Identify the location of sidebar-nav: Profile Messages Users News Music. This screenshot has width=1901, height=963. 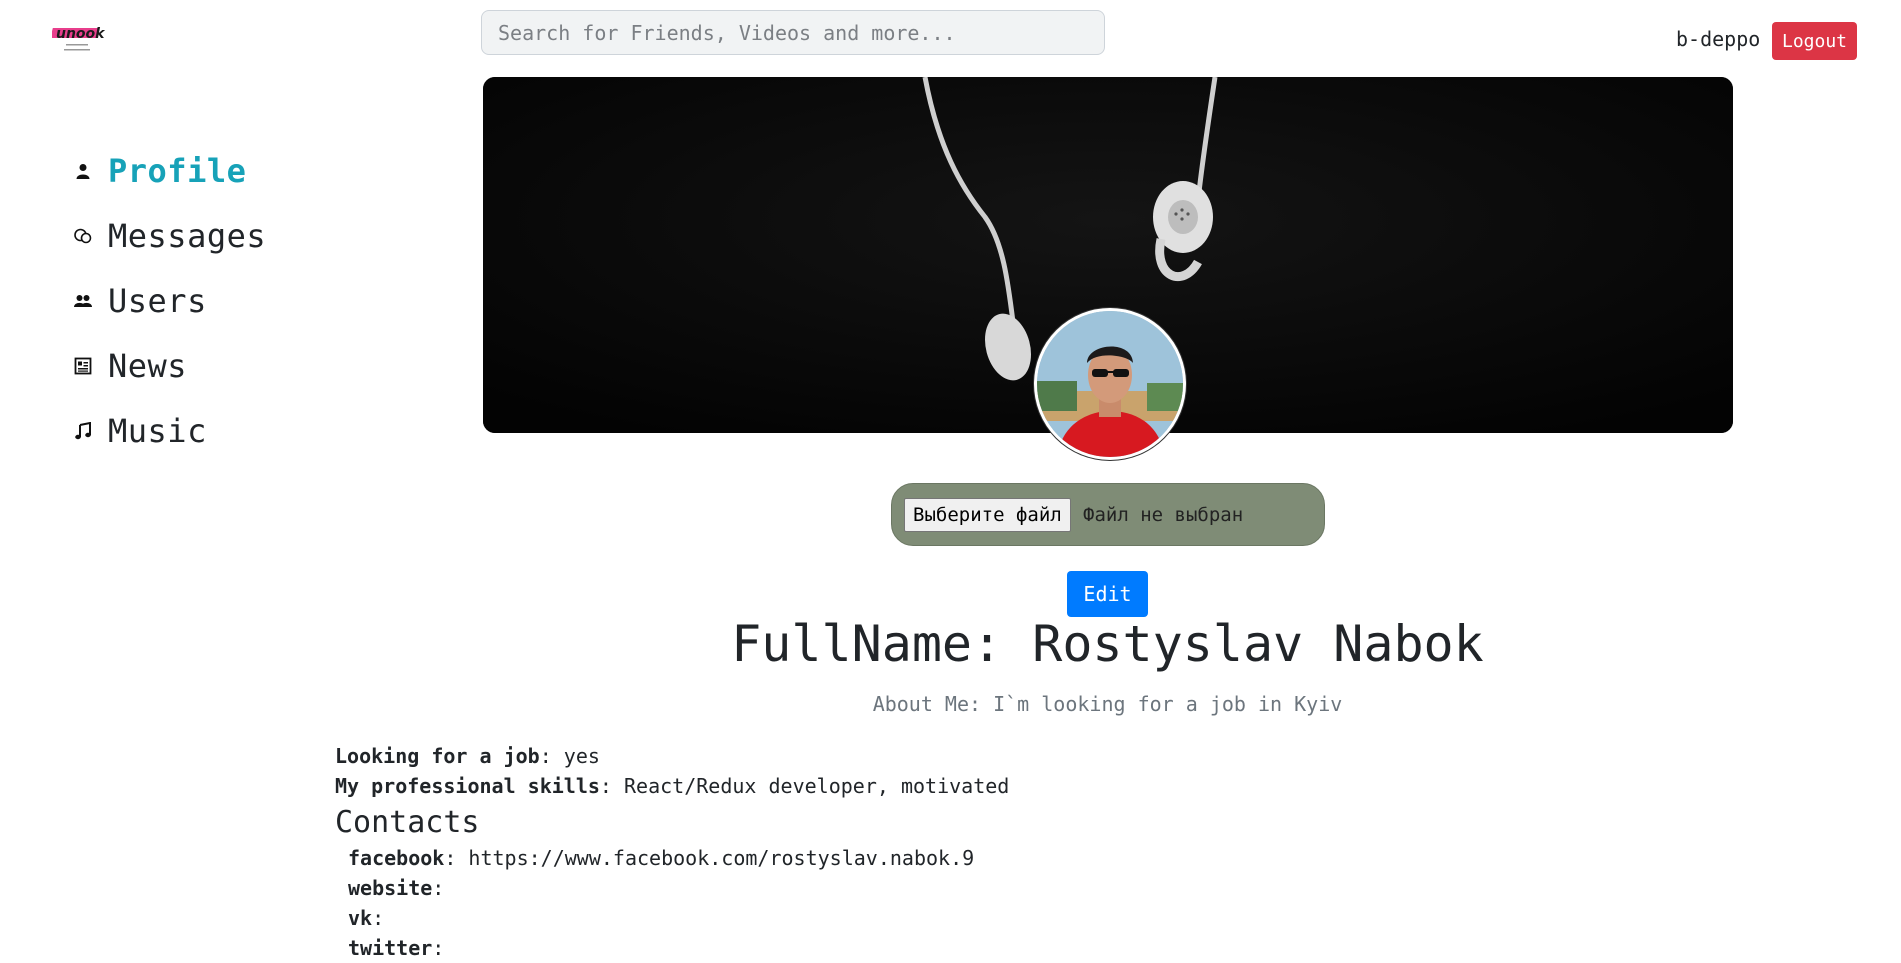
(170, 300).